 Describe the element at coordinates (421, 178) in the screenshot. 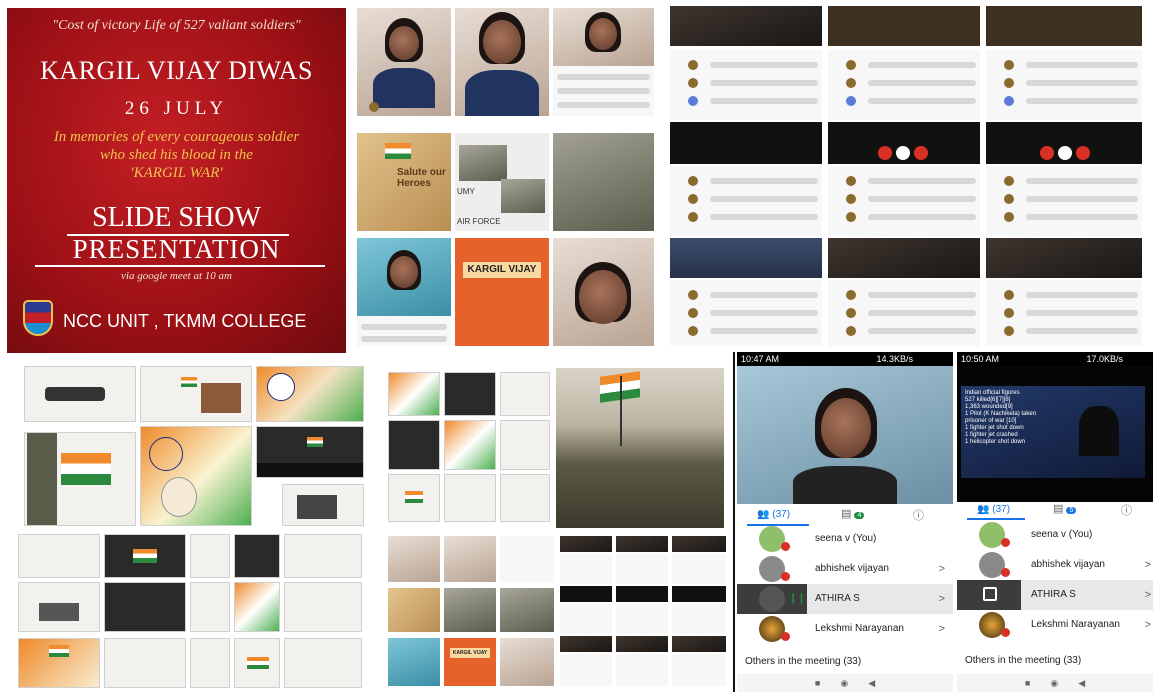

I see `salute-heroes-text: Salute our Heroes` at that location.